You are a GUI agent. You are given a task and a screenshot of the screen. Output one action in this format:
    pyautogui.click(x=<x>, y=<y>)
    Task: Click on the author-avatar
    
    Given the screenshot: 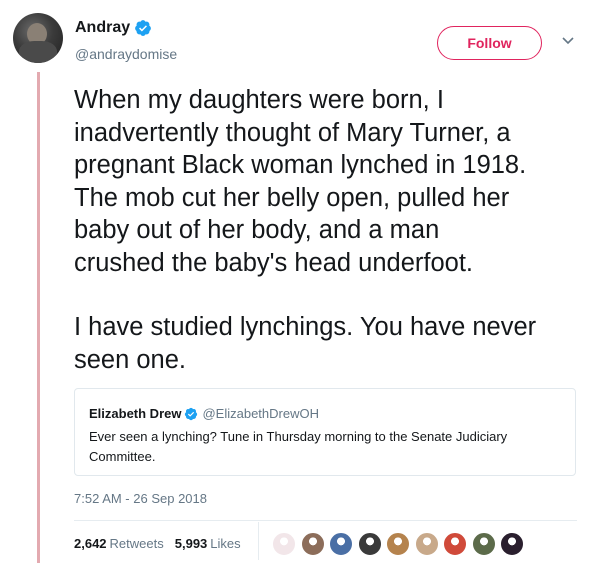 What is the action you would take?
    pyautogui.click(x=38, y=38)
    